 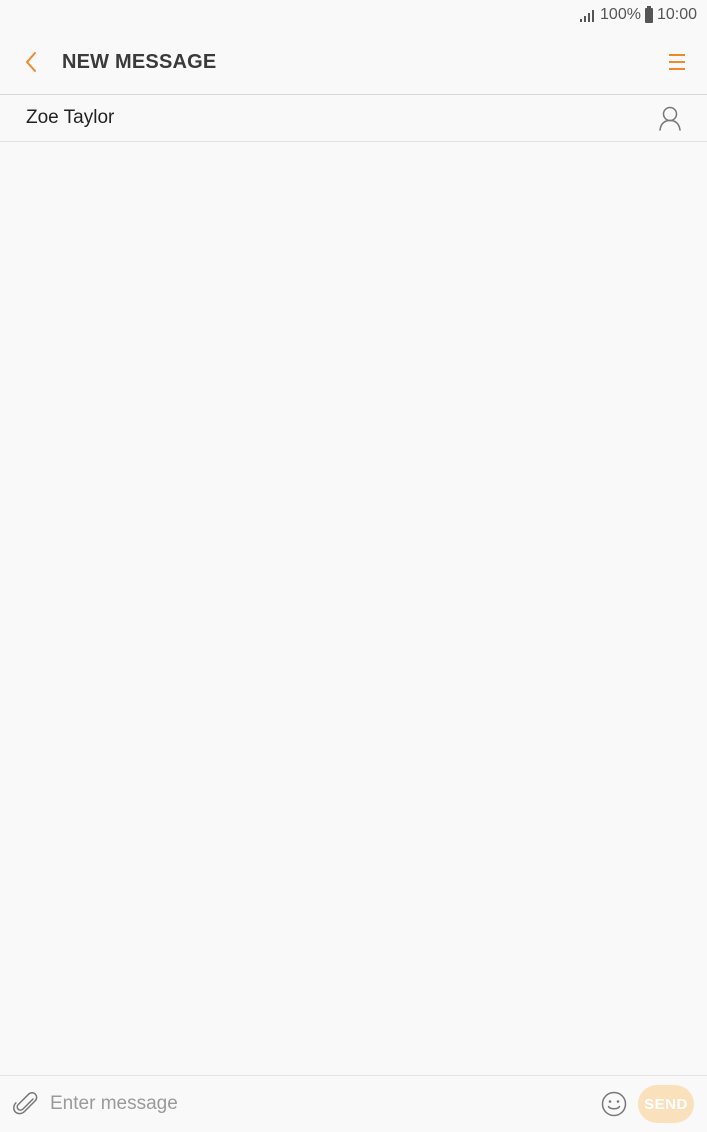 I want to click on status-bar: 100% 10:00, so click(x=353, y=15).